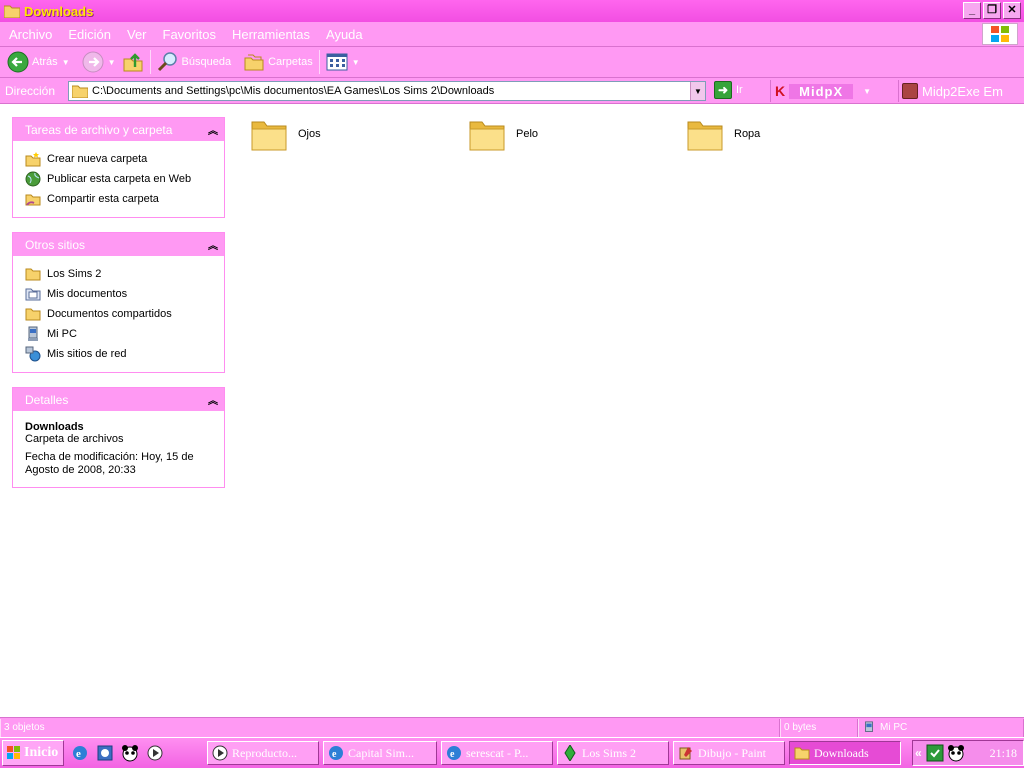 The image size is (1024, 768). I want to click on windows-flag-icon, so click(13, 752).